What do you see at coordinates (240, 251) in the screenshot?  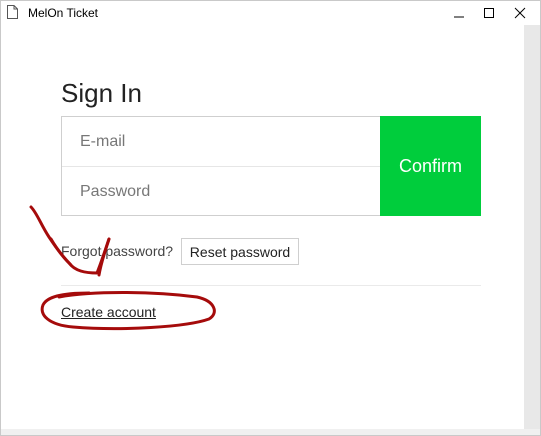 I see `reset-password-button: Reset password` at bounding box center [240, 251].